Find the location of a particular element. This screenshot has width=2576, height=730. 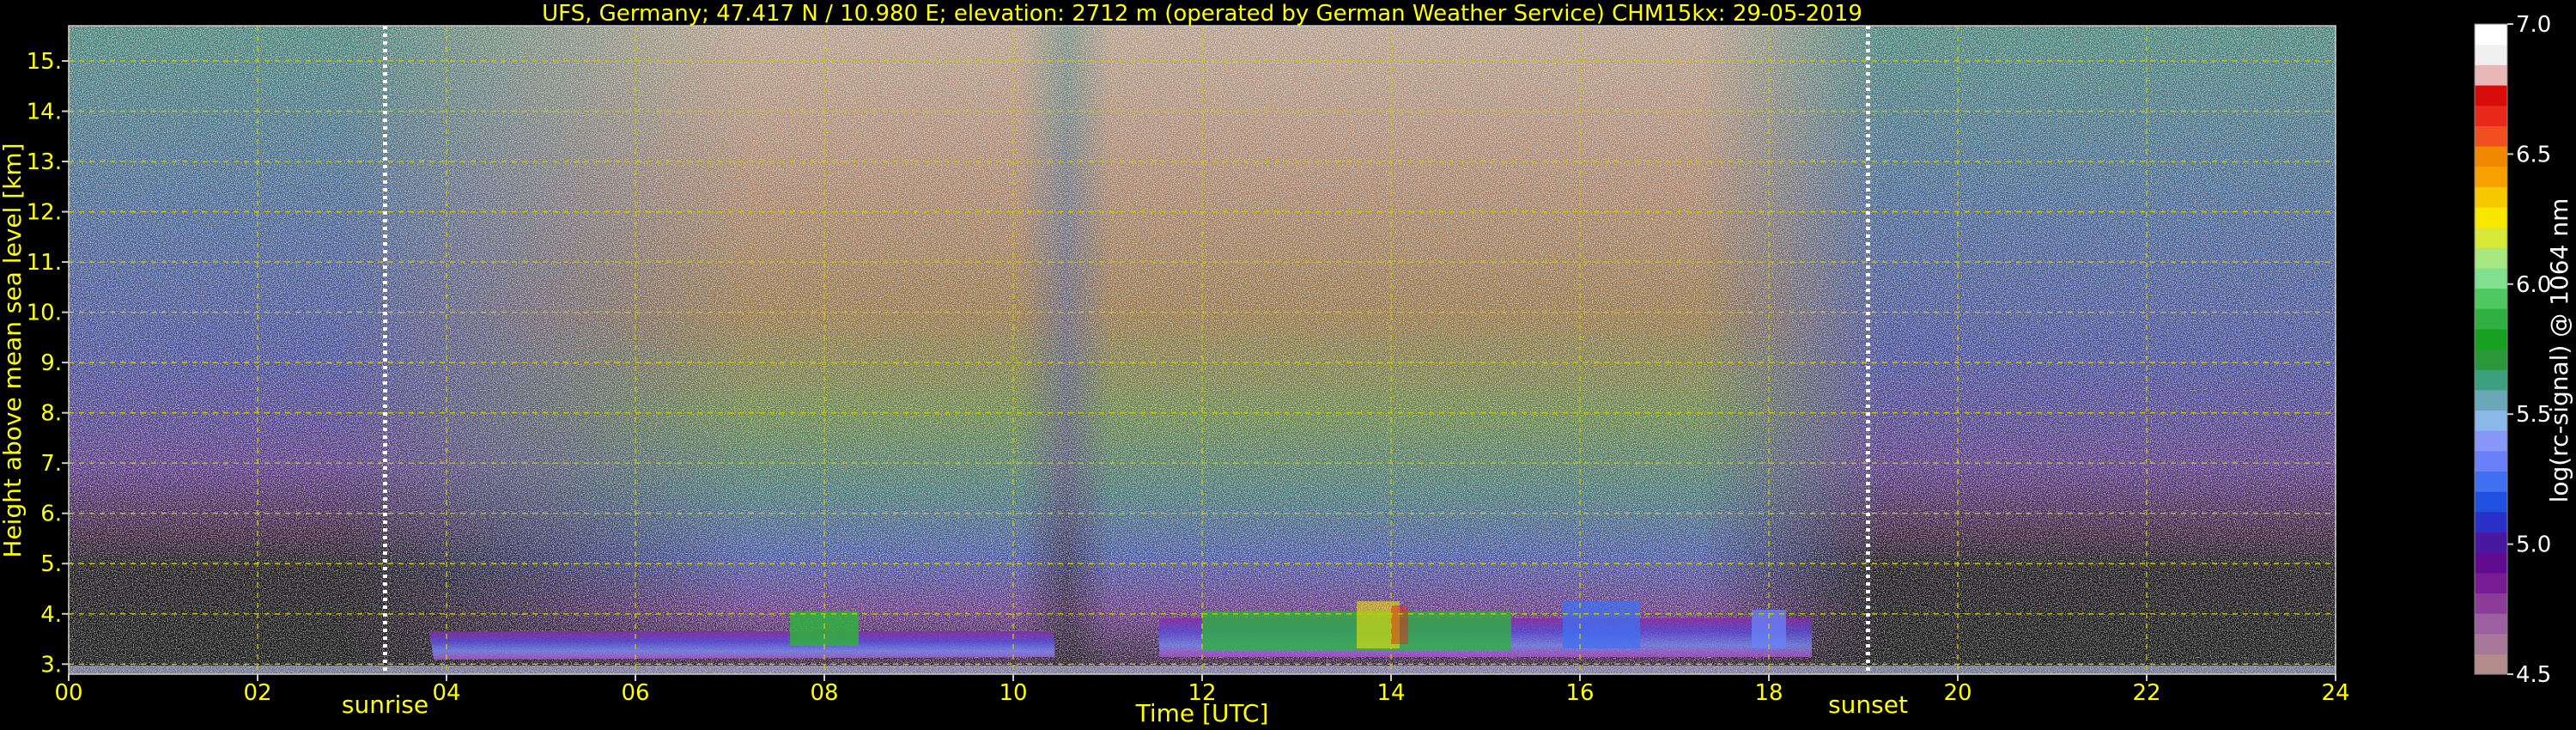

y-tick-label: 11. is located at coordinates (44, 263).